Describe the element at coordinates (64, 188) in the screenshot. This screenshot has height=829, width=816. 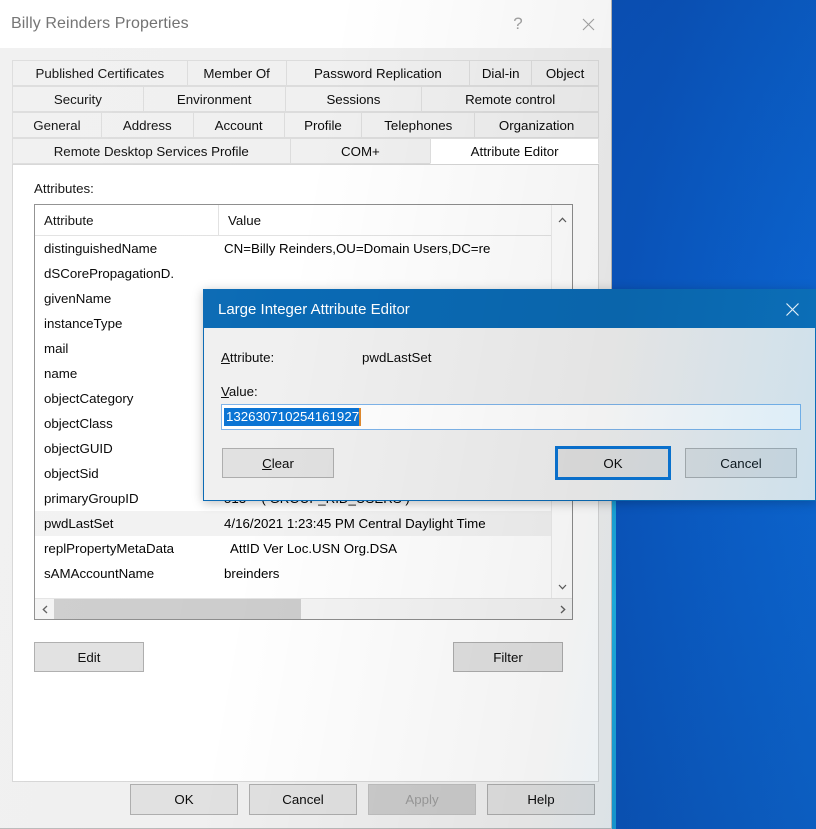
I see `attributes-label: Attributes:` at that location.